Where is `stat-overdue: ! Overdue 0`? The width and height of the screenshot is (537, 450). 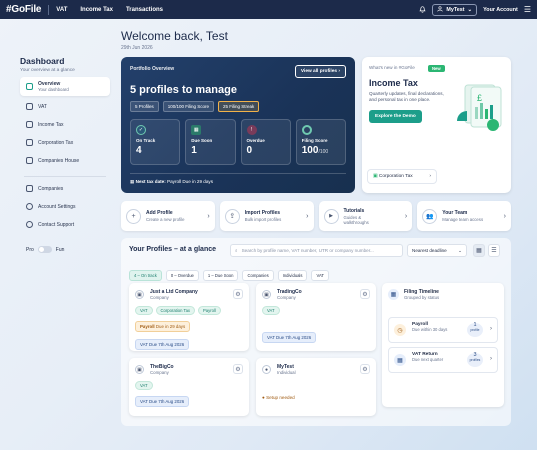
stat-overdue: ! Overdue 0 is located at coordinates (265, 142).